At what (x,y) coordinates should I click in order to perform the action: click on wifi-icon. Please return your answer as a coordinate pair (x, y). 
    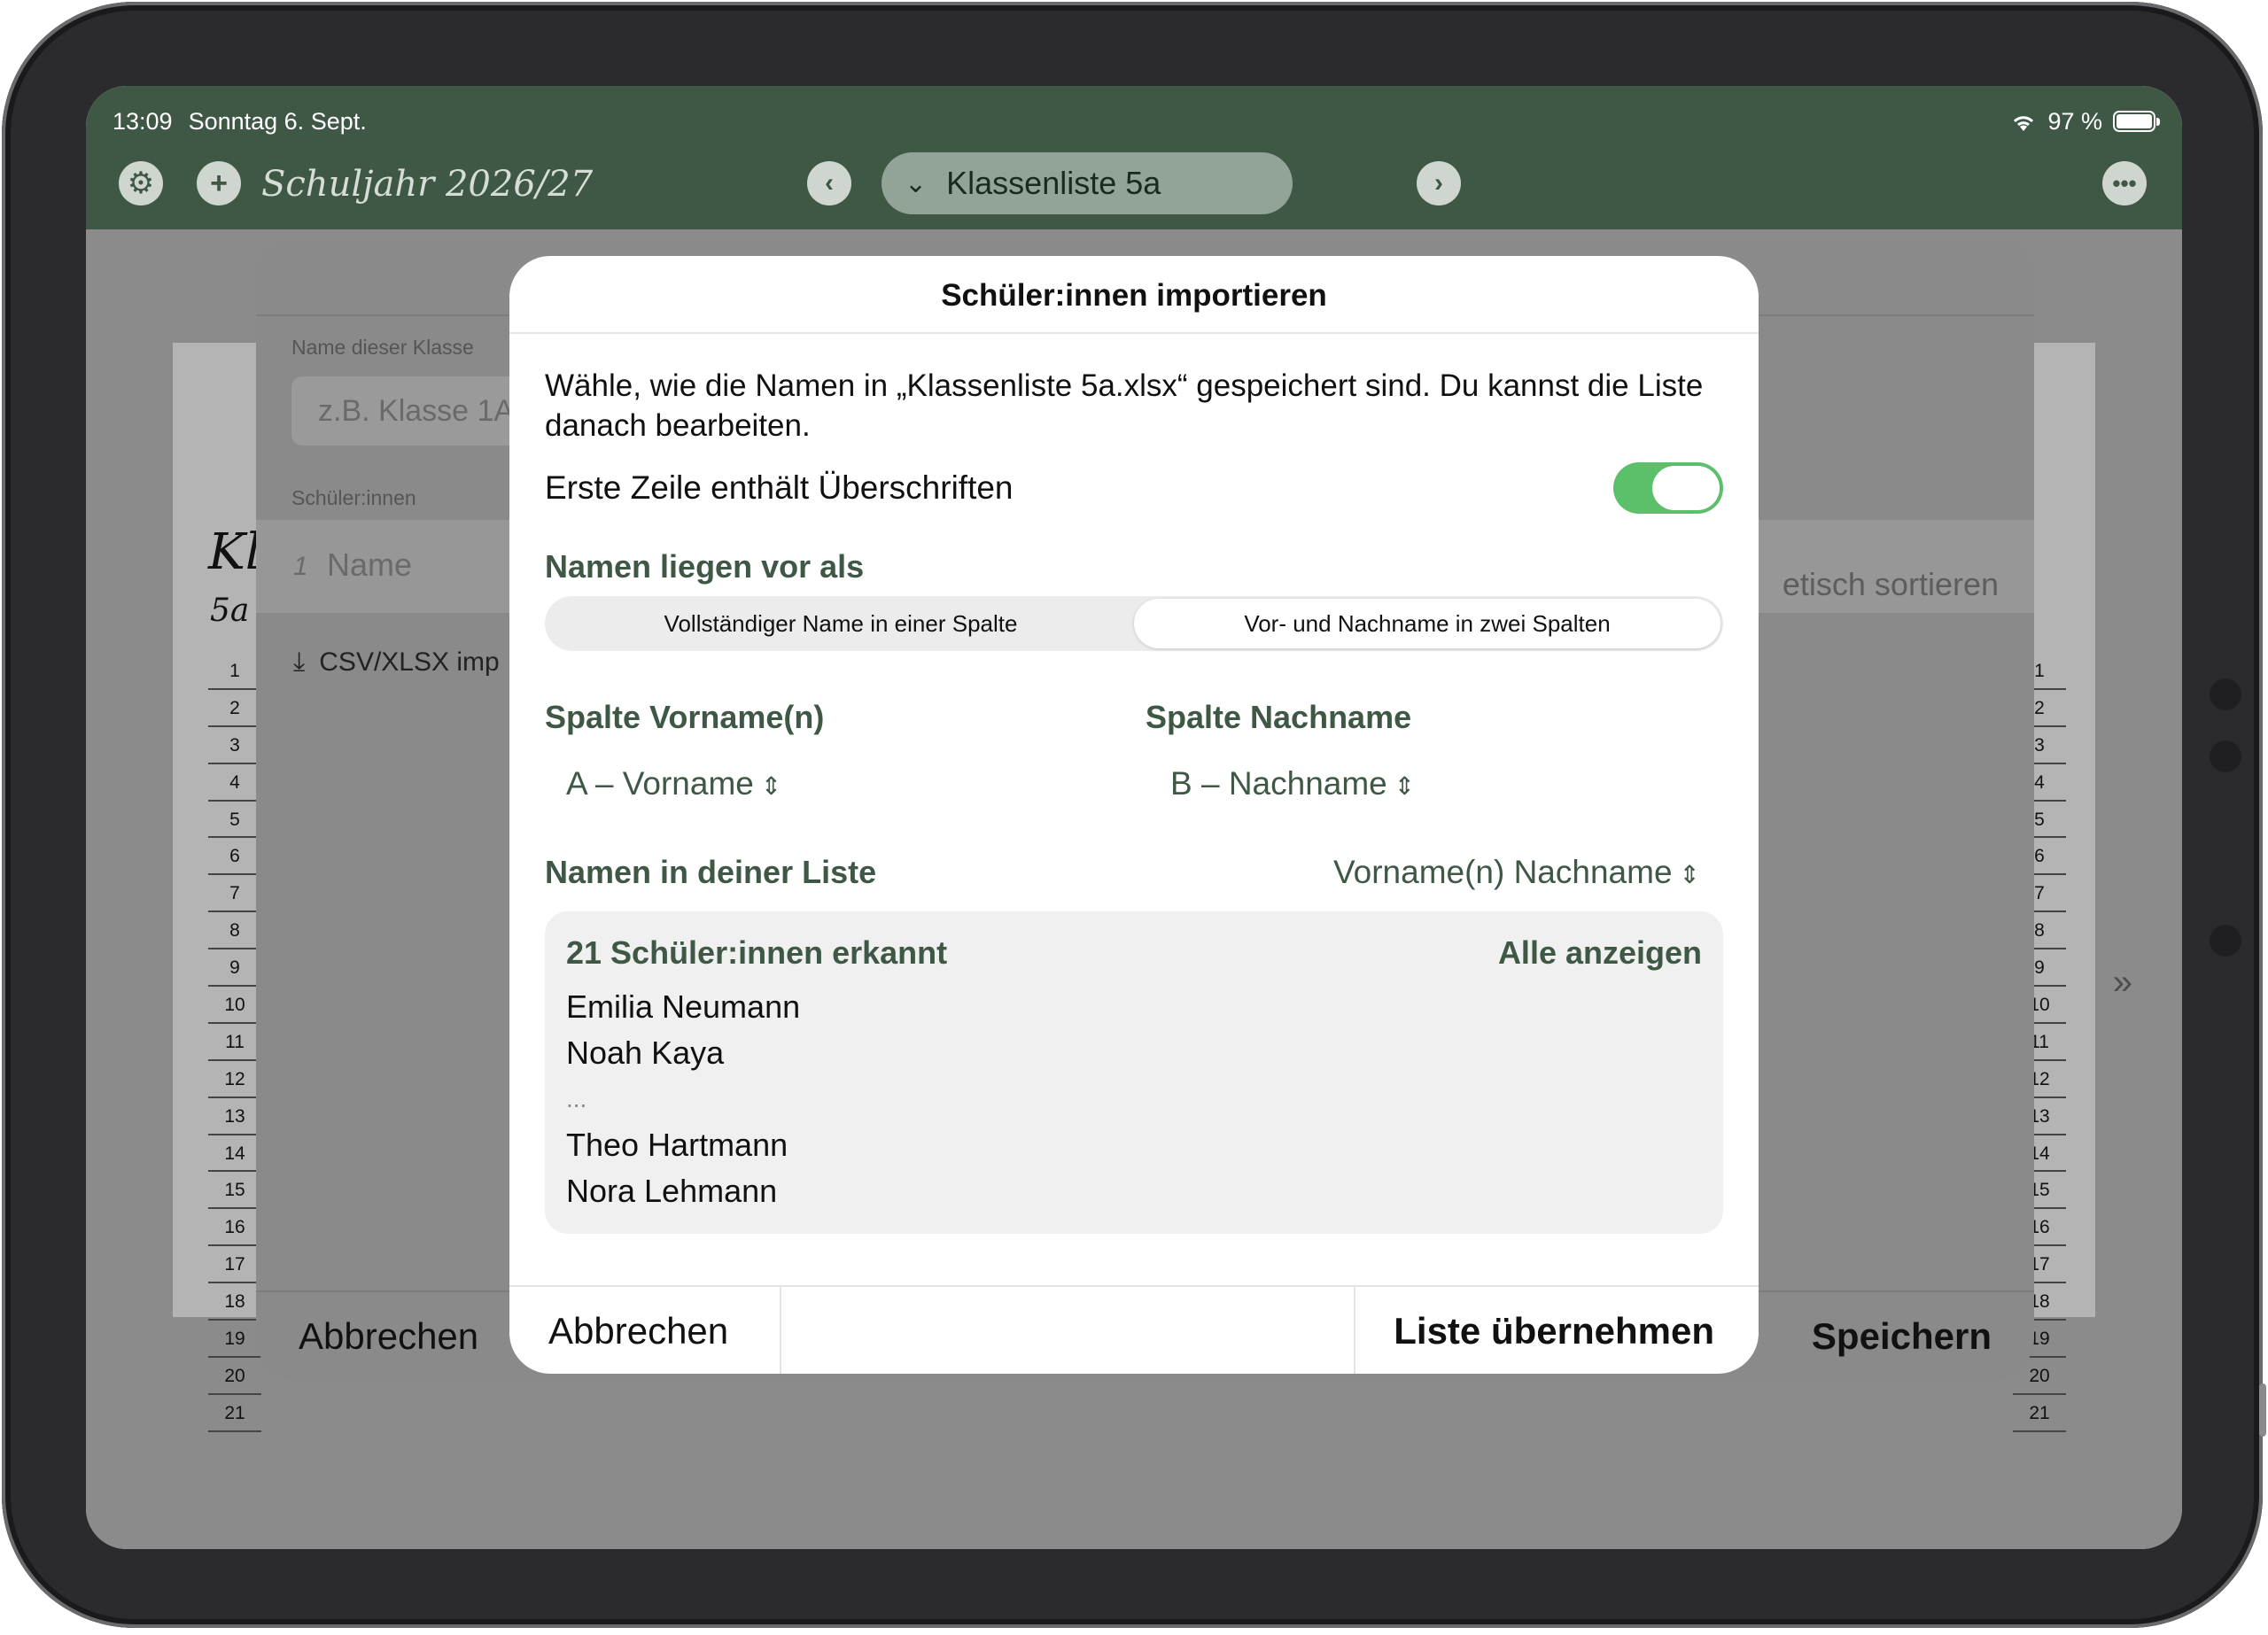
    Looking at the image, I should click on (2023, 121).